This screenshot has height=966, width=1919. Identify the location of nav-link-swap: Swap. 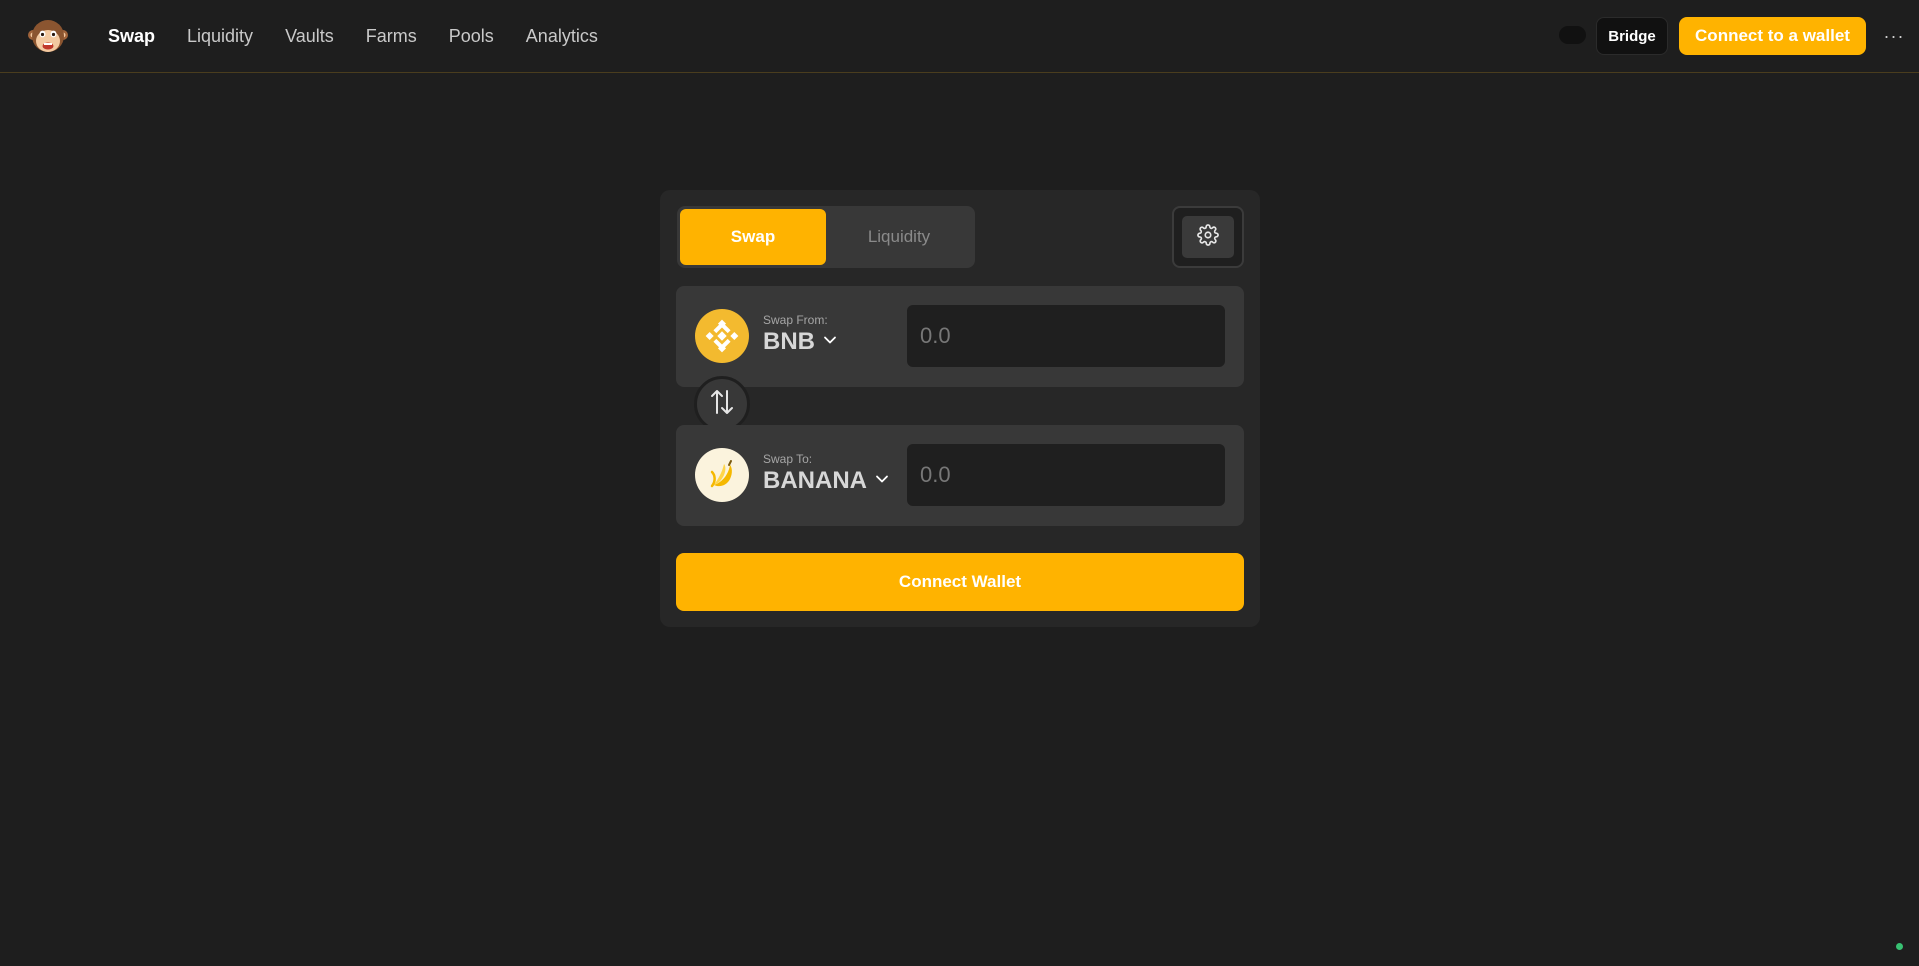
(131, 36).